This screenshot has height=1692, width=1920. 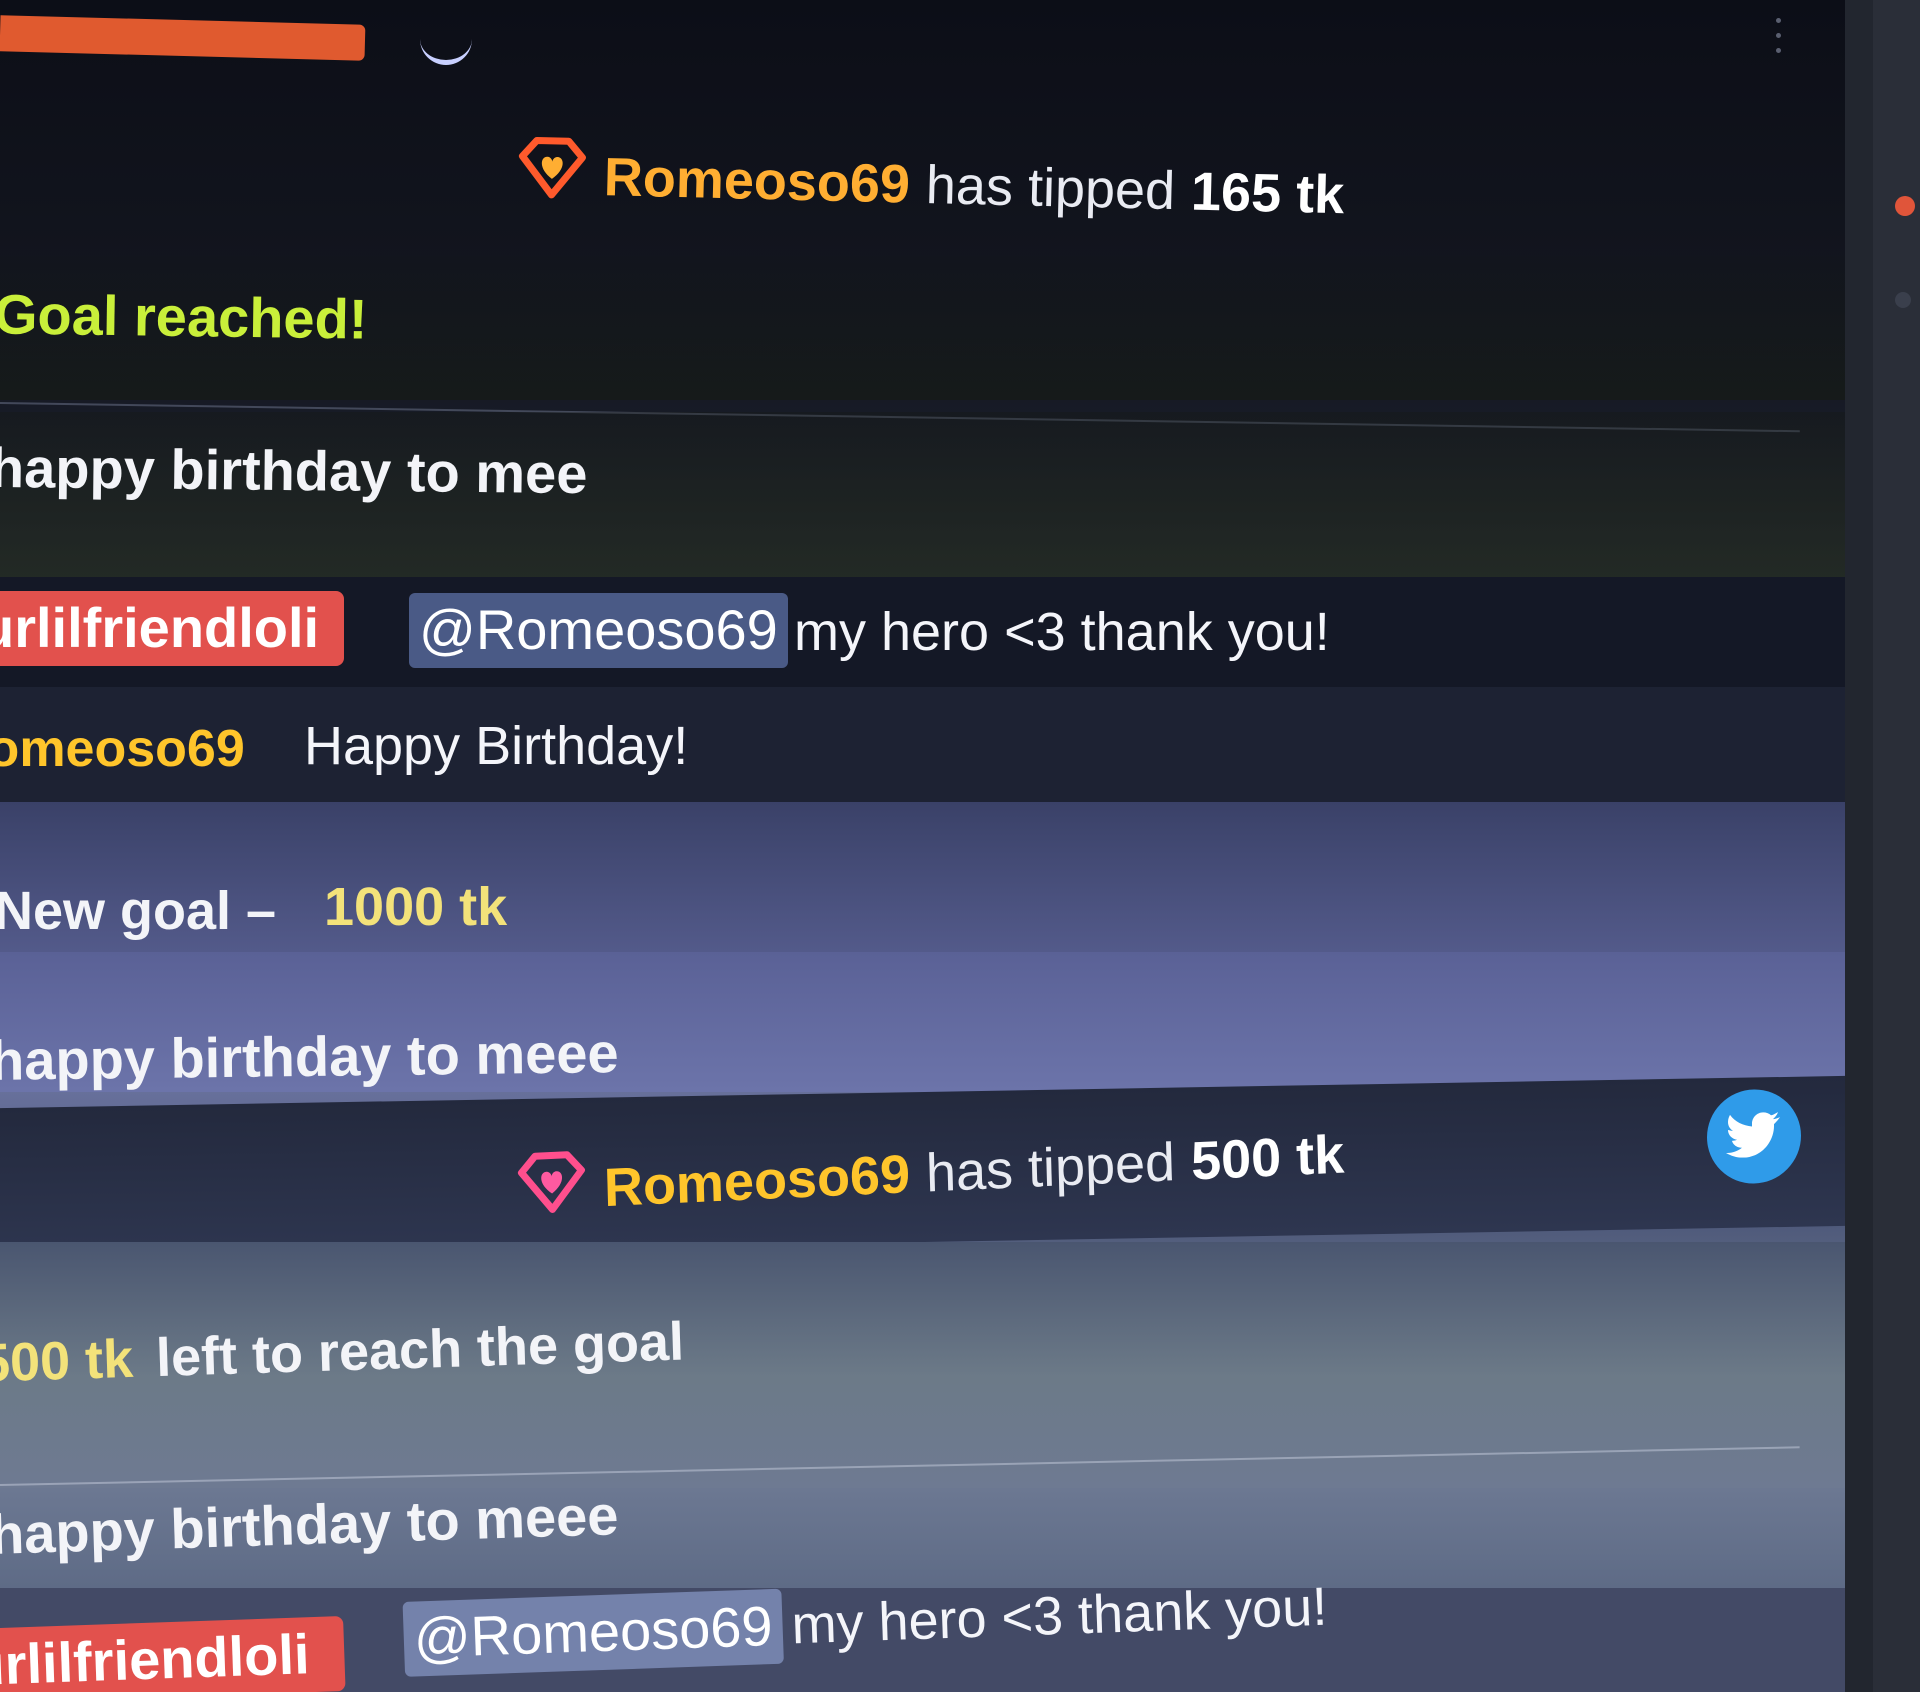 What do you see at coordinates (1859, 846) in the screenshot?
I see `chat-scrollbar` at bounding box center [1859, 846].